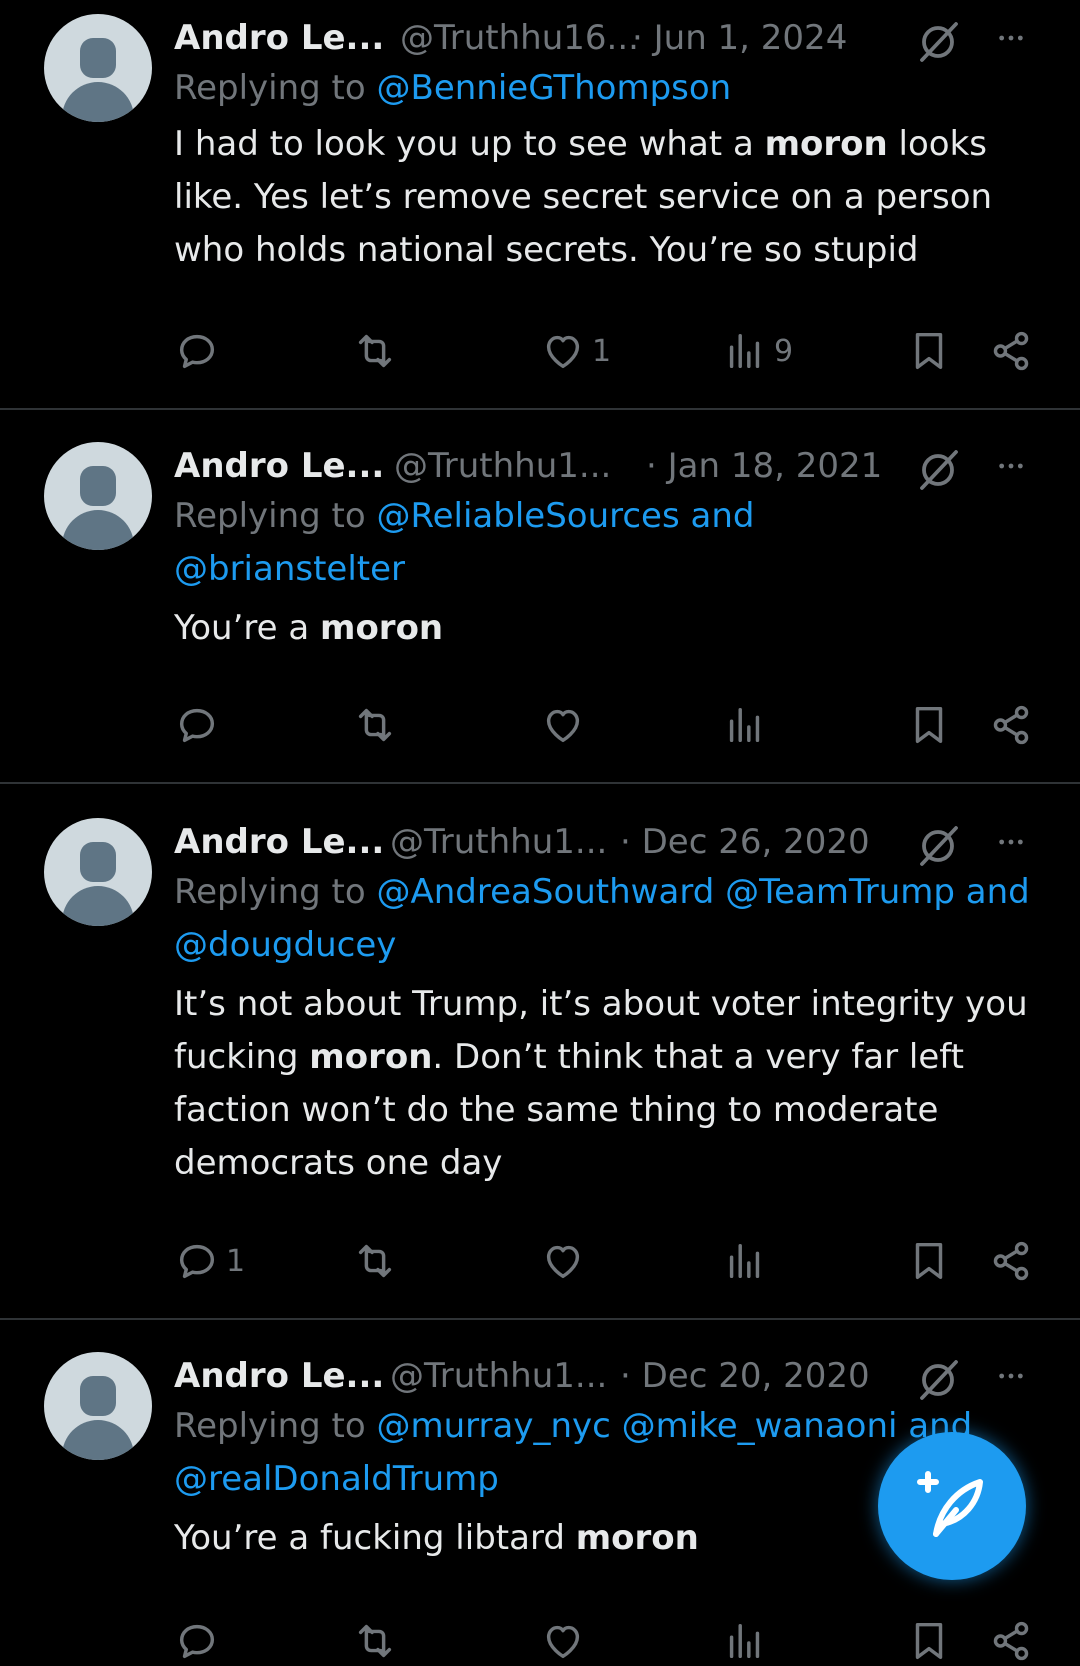 Image resolution: width=1080 pixels, height=1666 pixels. Describe the element at coordinates (602, 351) in the screenshot. I see `like-count: 1` at that location.